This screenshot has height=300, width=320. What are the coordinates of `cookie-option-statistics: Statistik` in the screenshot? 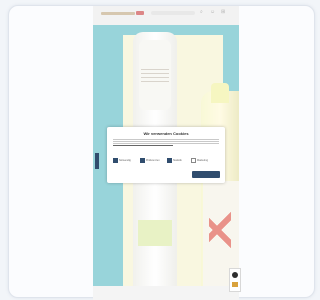 It's located at (174, 160).